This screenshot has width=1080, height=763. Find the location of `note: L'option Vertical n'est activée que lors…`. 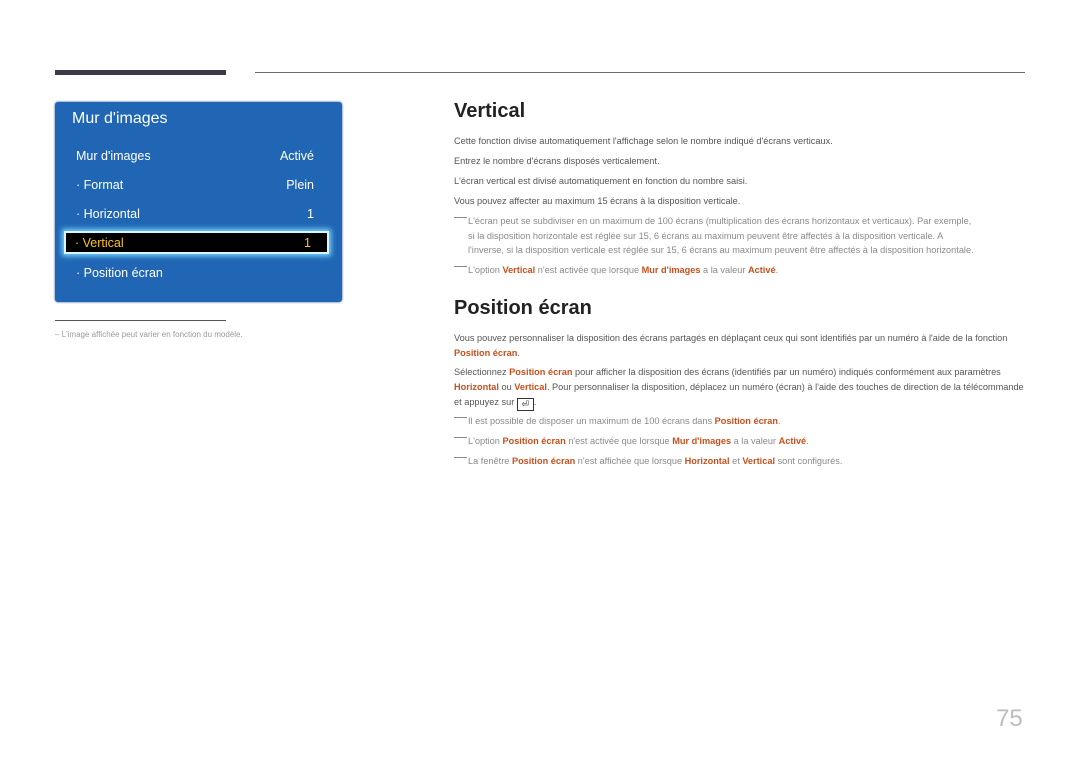

note: L'option Vertical n'est activée que lors… is located at coordinates (740, 270).